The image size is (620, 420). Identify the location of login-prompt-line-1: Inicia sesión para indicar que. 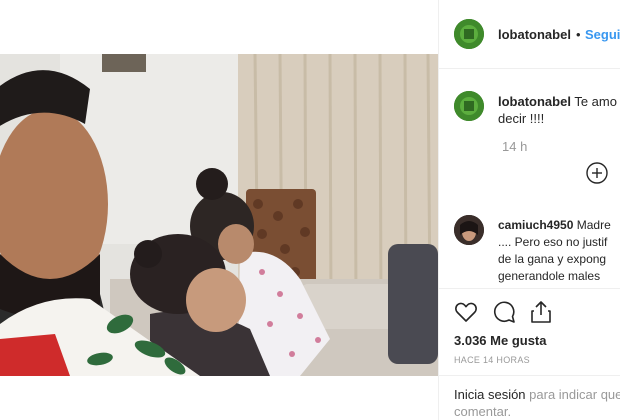
(537, 395).